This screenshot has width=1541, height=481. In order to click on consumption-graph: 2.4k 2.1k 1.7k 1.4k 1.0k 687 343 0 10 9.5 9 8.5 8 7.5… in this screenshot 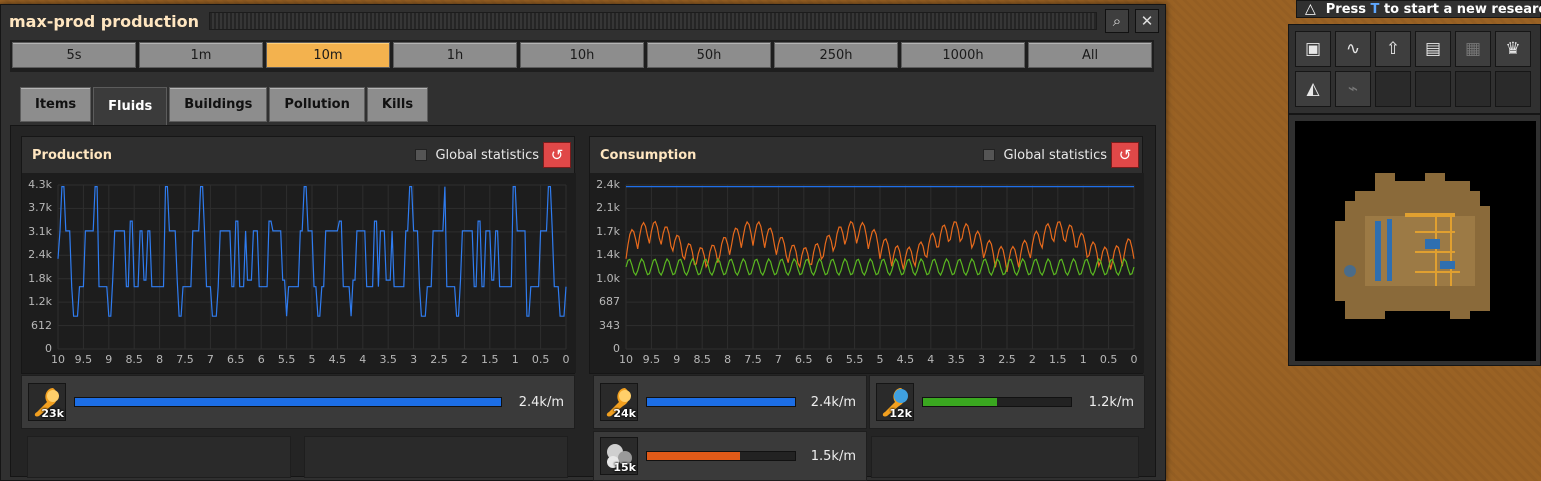, I will do `click(867, 273)`.